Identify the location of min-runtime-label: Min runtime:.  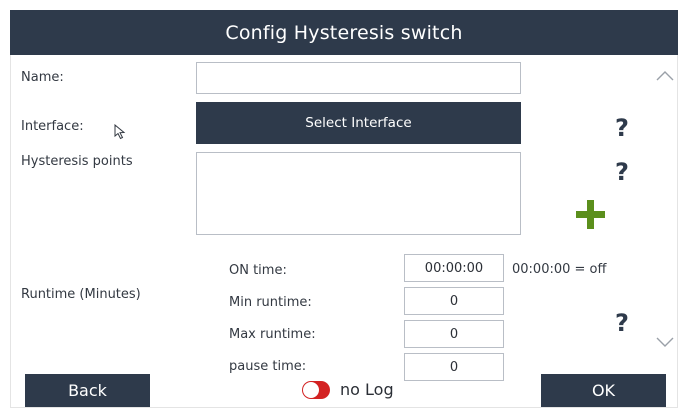
(270, 302).